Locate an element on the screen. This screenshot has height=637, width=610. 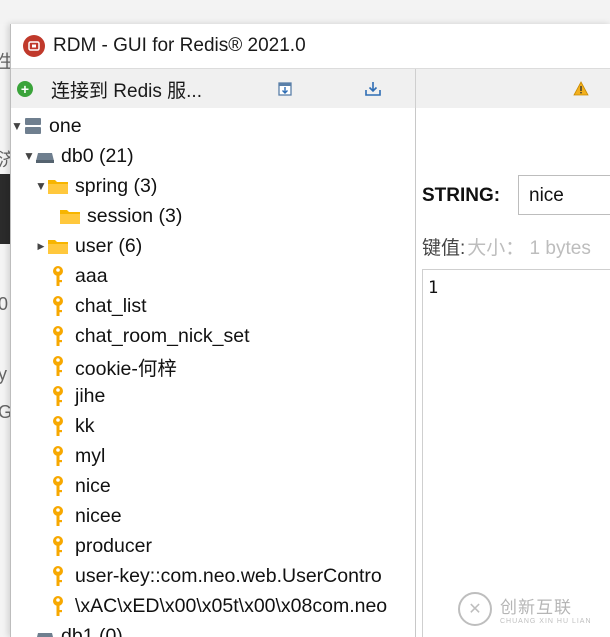
tree-item-key: cookie-何梓 is located at coordinates (213, 366).